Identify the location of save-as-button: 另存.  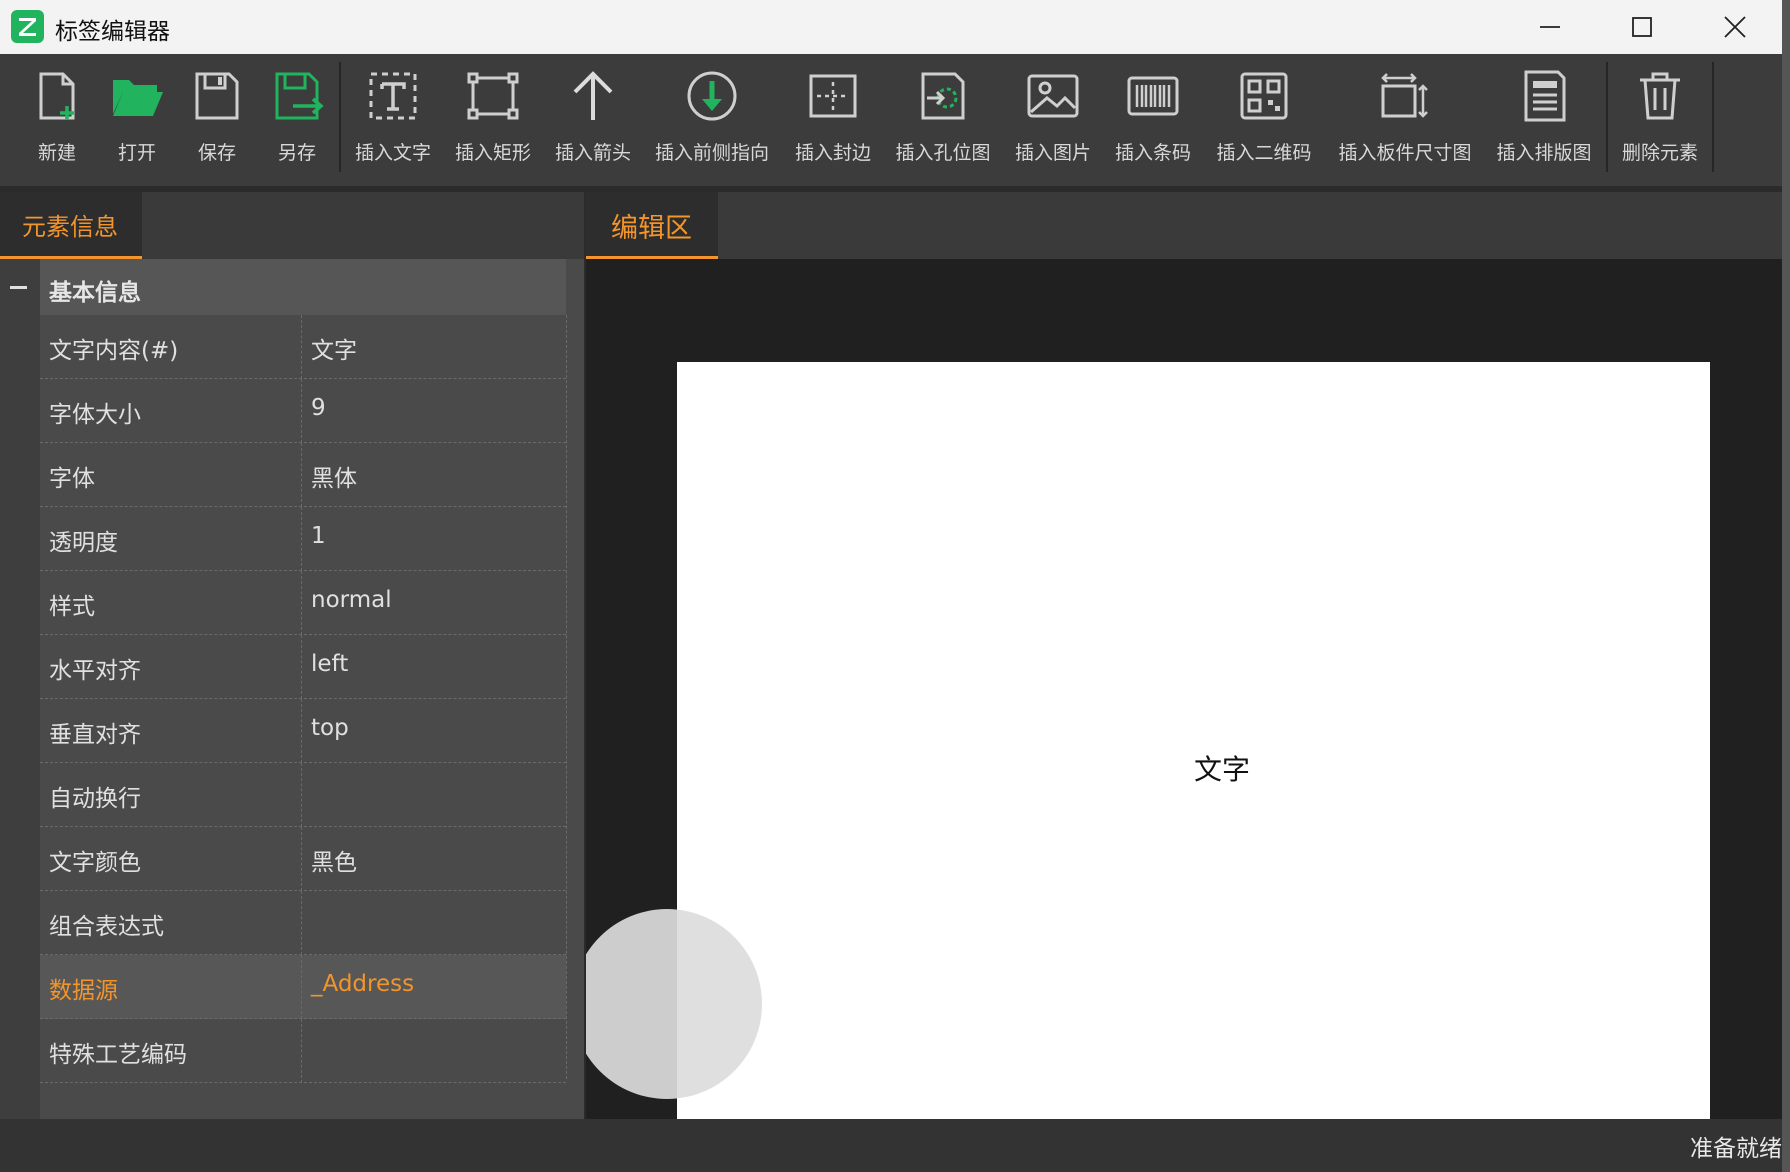
(297, 120).